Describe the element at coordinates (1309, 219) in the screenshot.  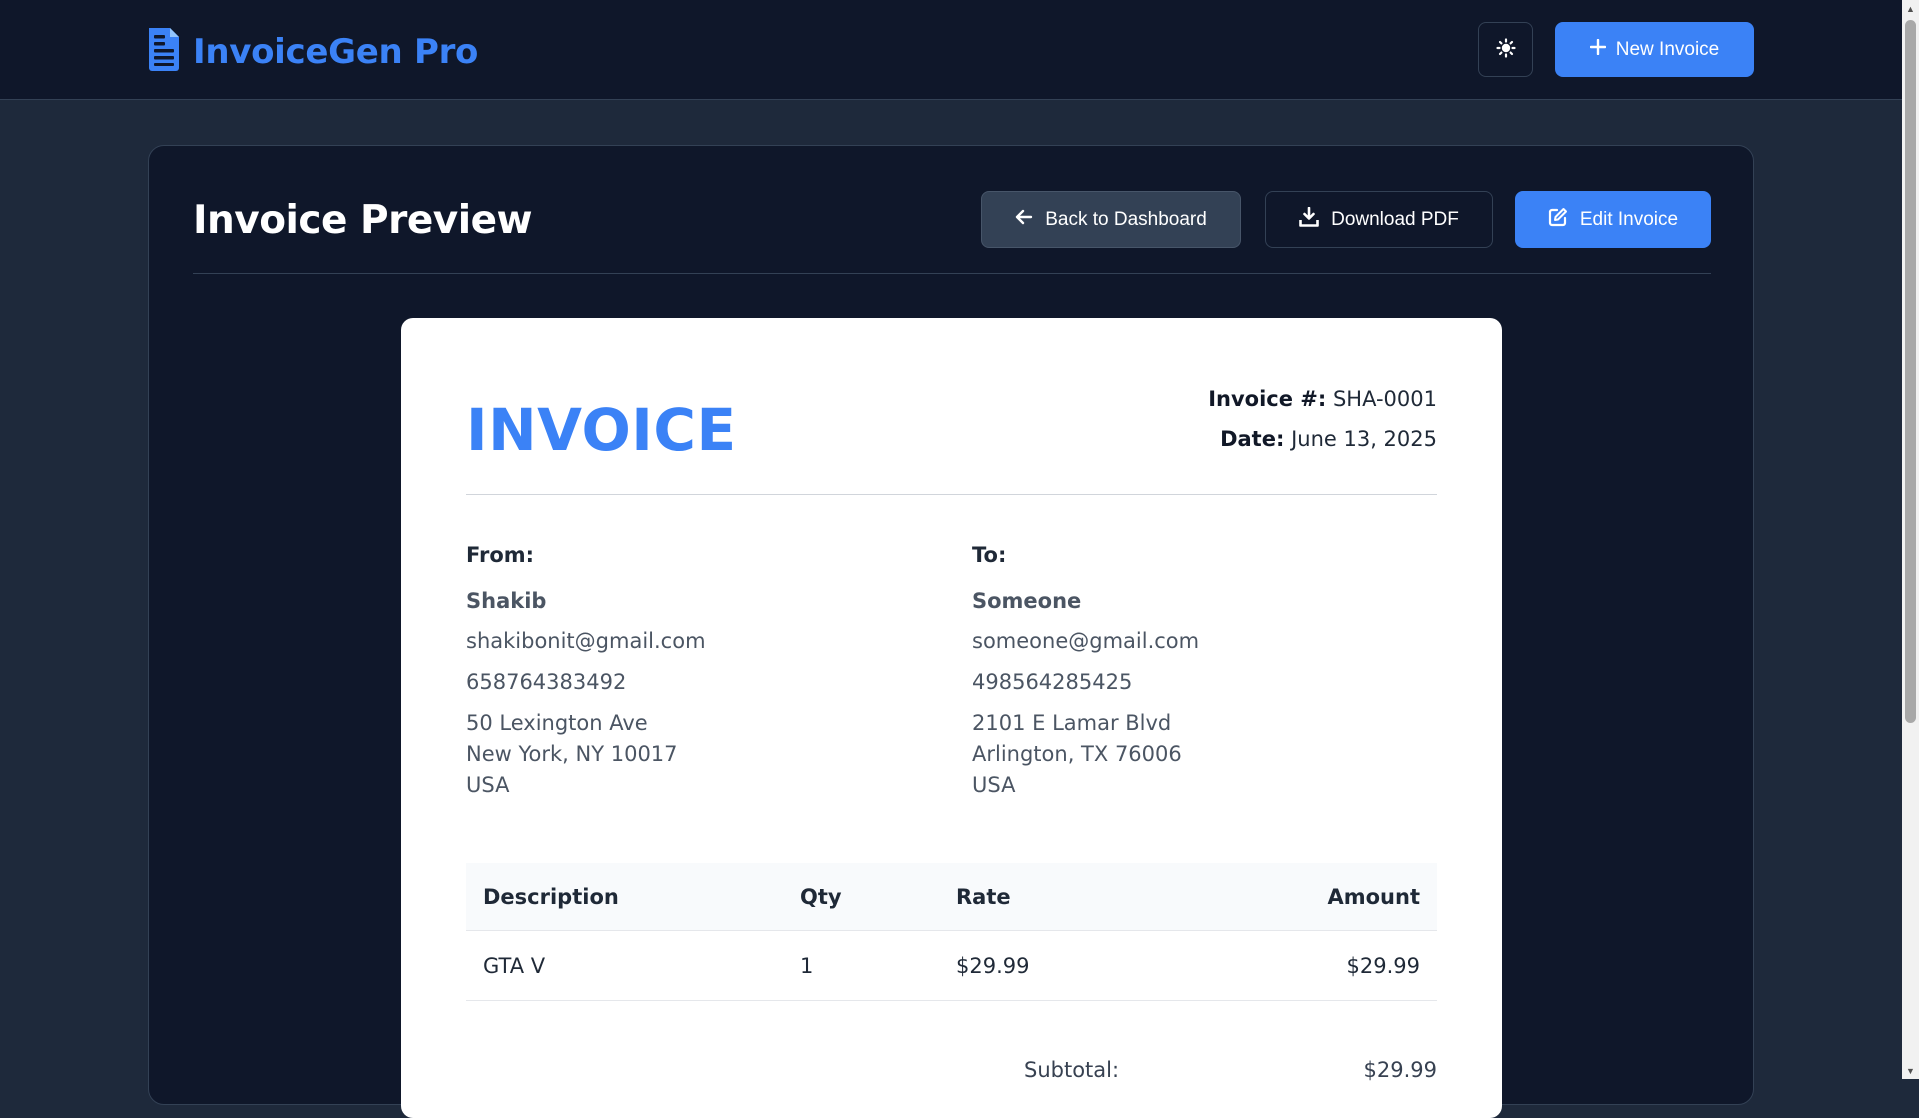
I see `download-icon` at that location.